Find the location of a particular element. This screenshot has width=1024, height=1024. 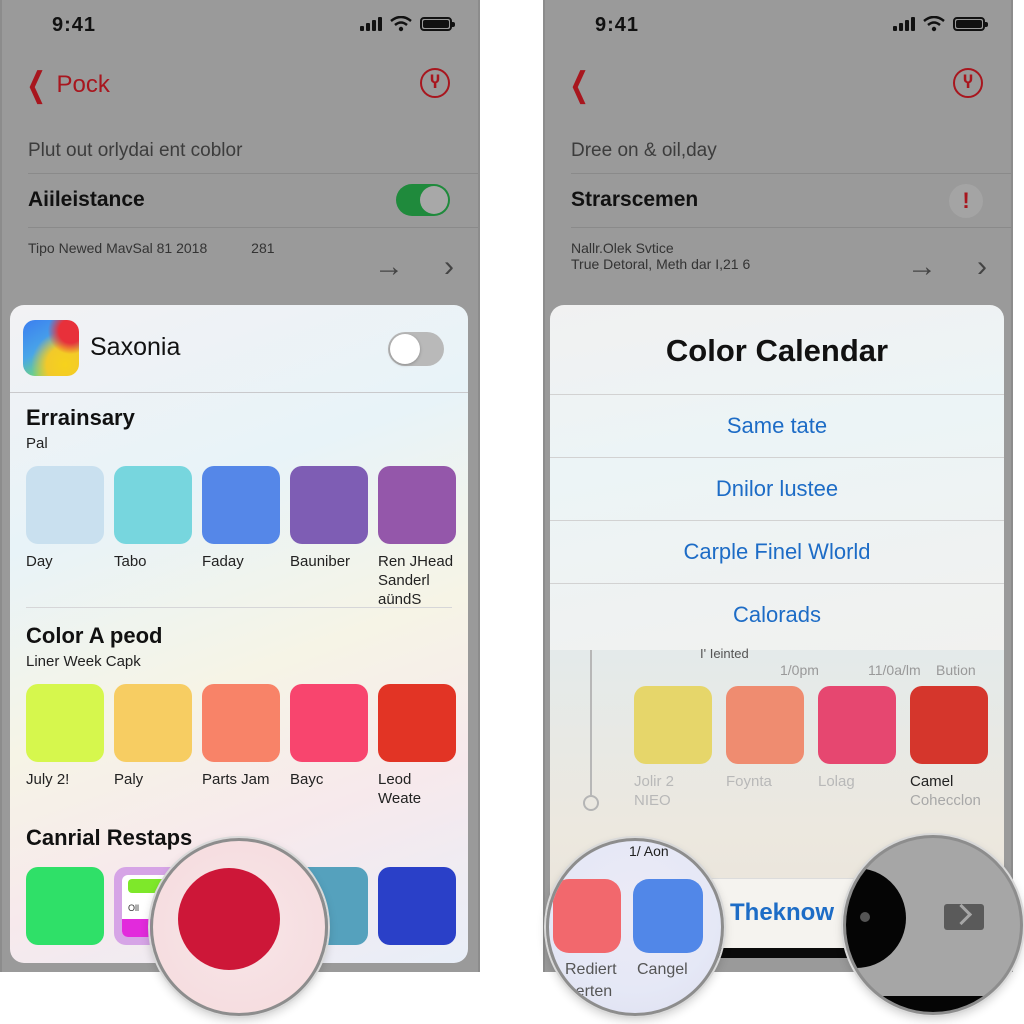

black-shape is located at coordinates (876, 918).